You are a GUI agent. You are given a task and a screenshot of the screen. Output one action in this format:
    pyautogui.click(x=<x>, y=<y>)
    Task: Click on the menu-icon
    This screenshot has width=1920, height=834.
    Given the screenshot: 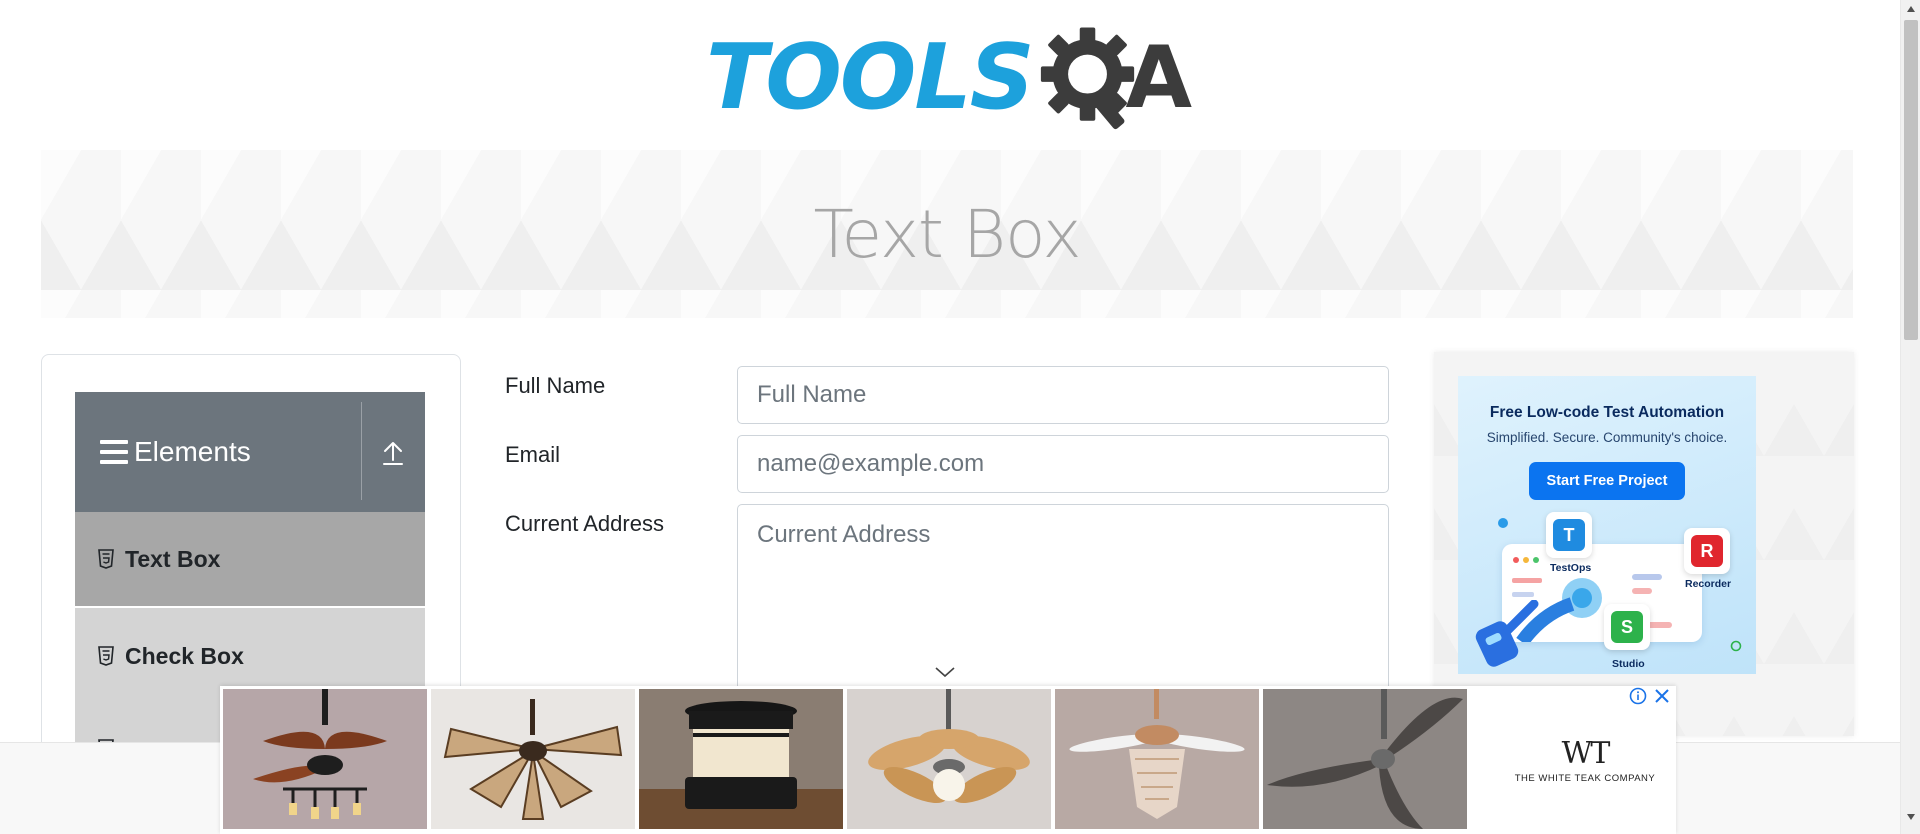 What is the action you would take?
    pyautogui.click(x=114, y=452)
    